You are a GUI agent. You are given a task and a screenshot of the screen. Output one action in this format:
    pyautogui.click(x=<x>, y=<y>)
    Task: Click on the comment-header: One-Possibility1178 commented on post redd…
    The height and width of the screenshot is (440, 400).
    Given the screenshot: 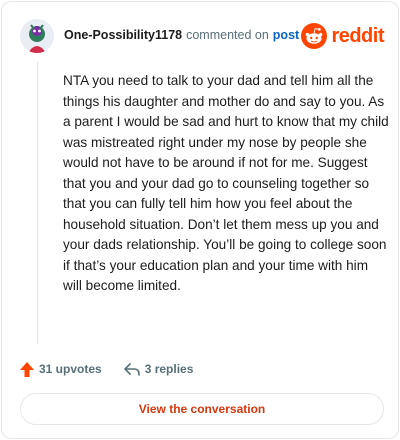 What is the action you would take?
    pyautogui.click(x=202, y=36)
    